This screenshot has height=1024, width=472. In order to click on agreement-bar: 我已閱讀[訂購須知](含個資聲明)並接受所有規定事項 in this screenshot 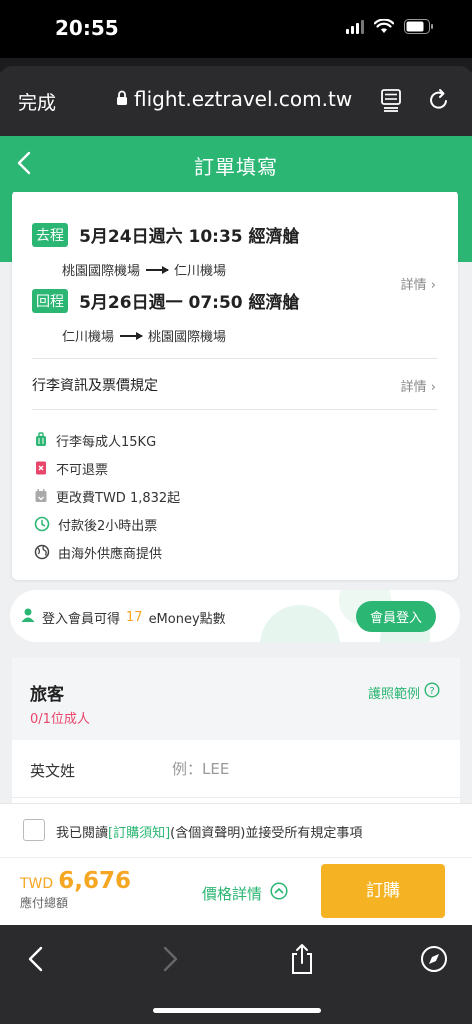, I will do `click(236, 830)`.